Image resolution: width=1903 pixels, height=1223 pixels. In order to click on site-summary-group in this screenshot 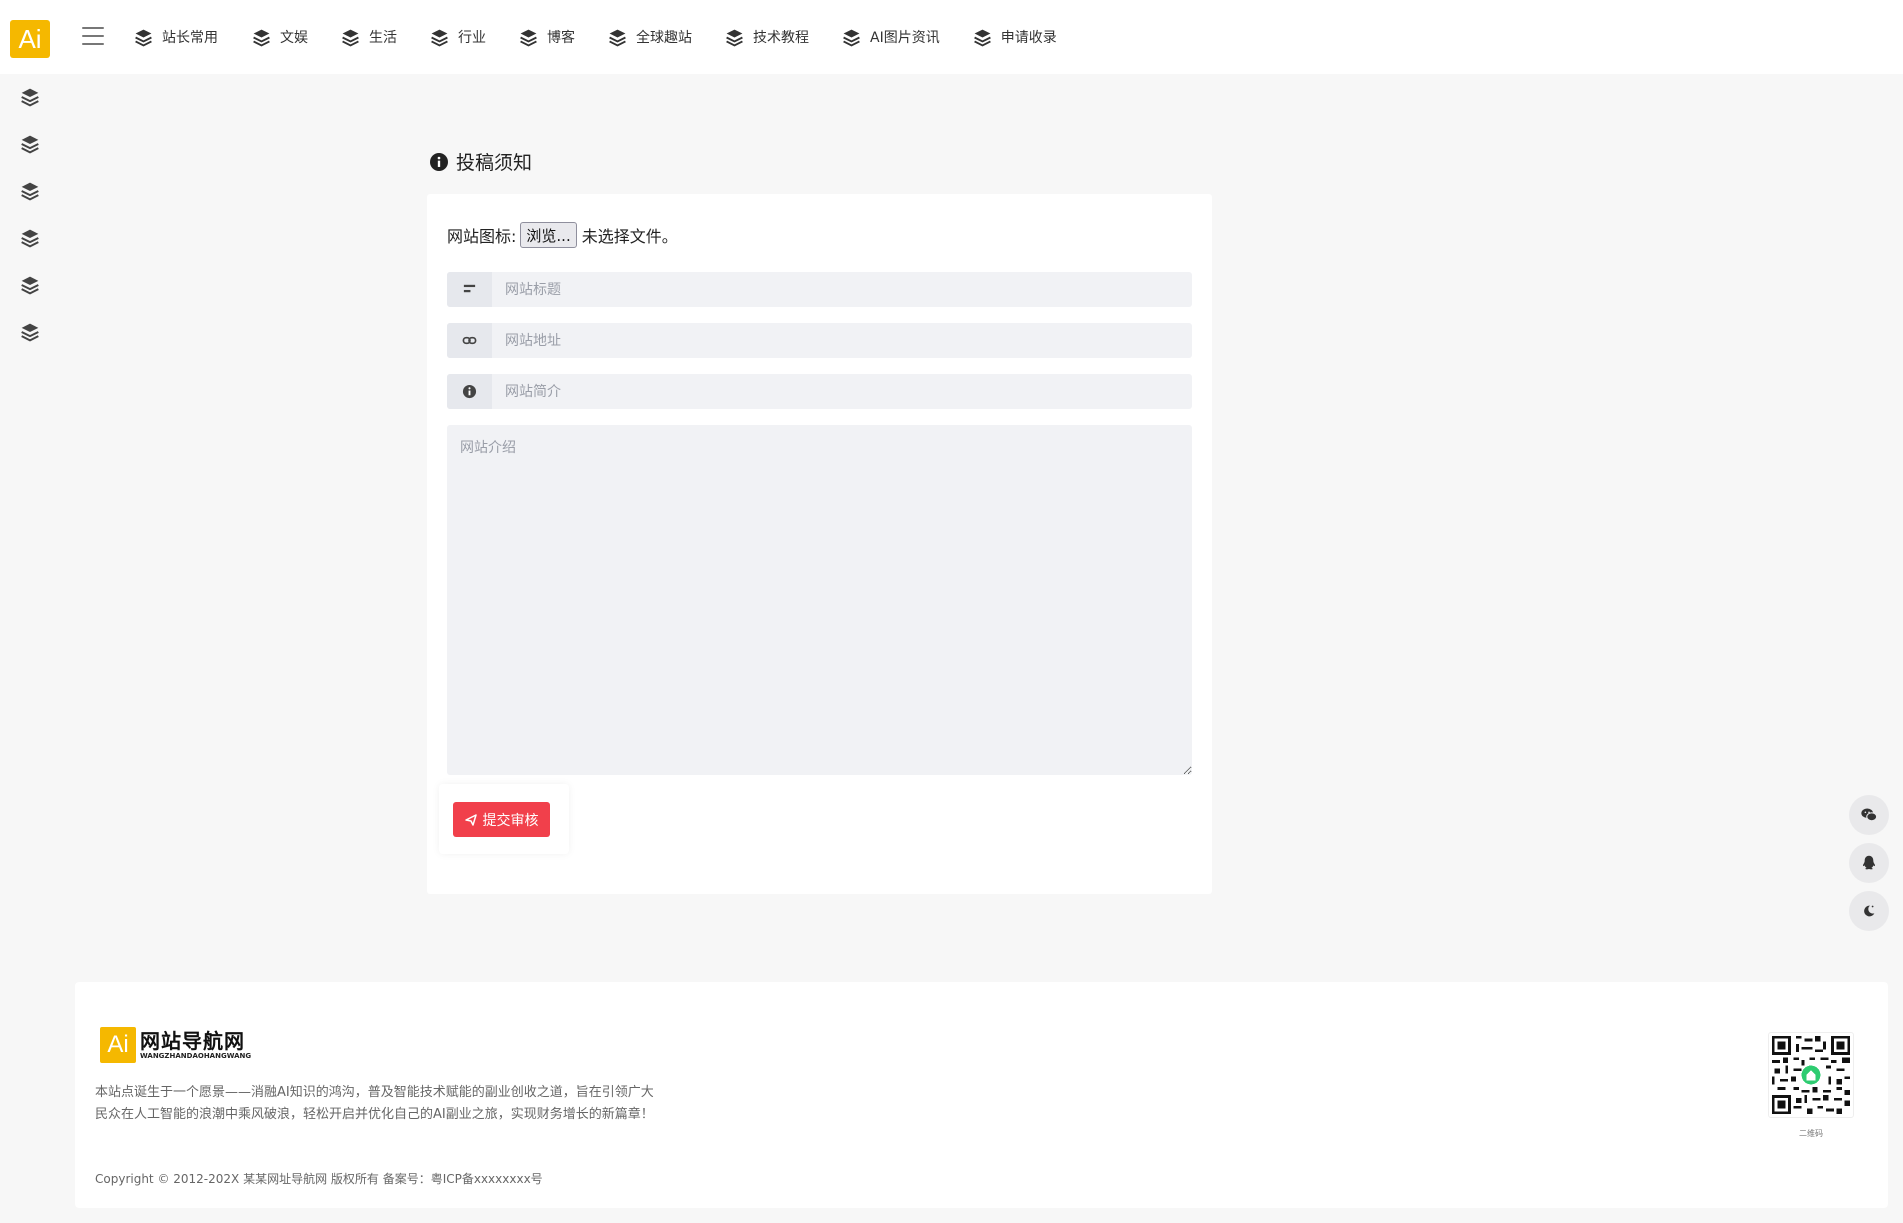, I will do `click(819, 391)`.